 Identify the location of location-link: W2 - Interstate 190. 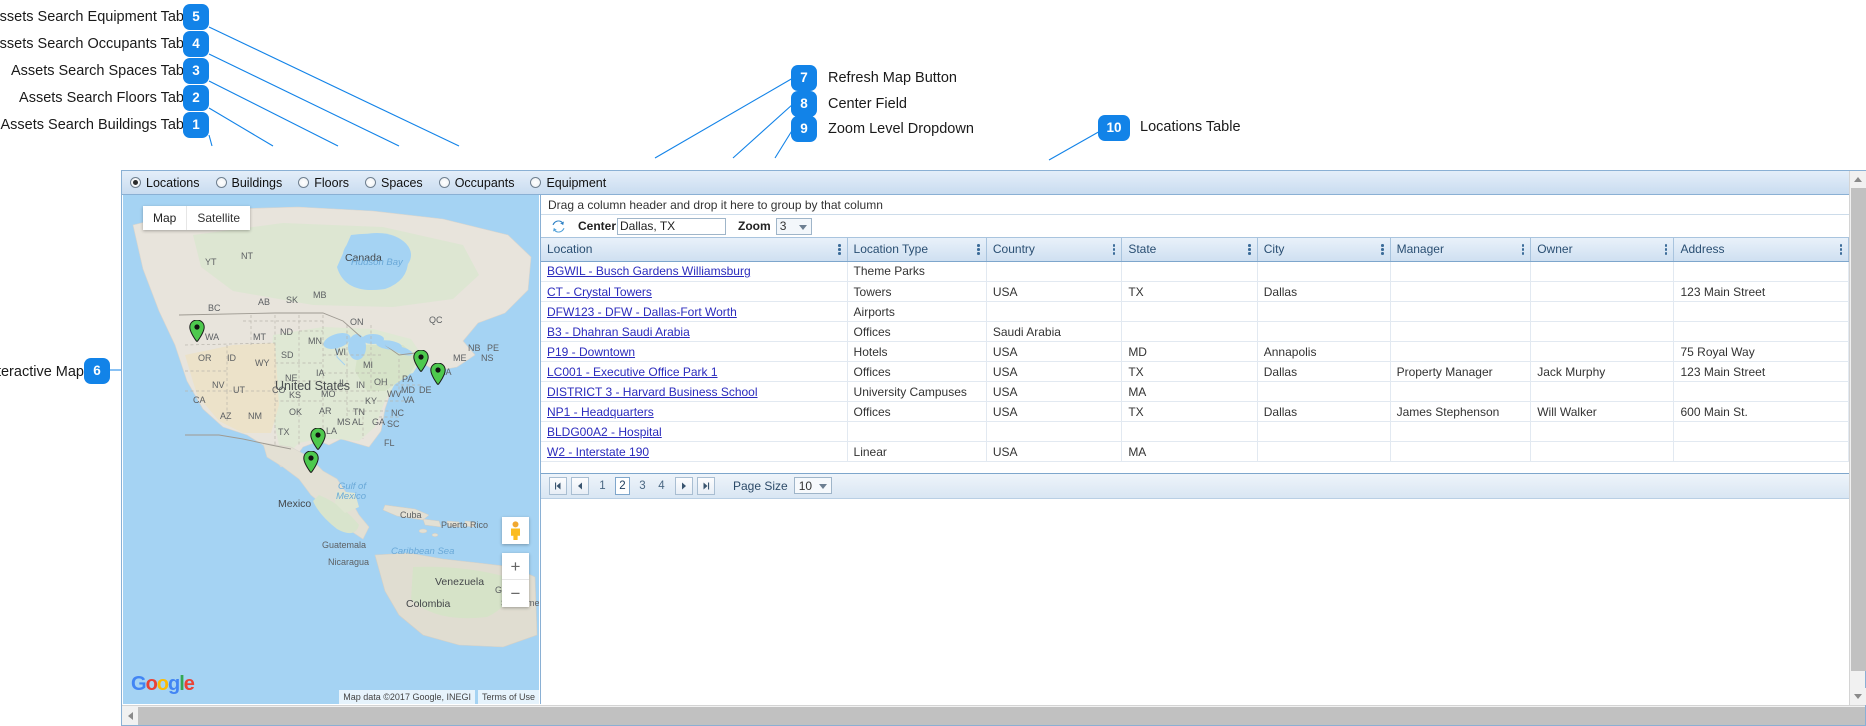
(598, 452).